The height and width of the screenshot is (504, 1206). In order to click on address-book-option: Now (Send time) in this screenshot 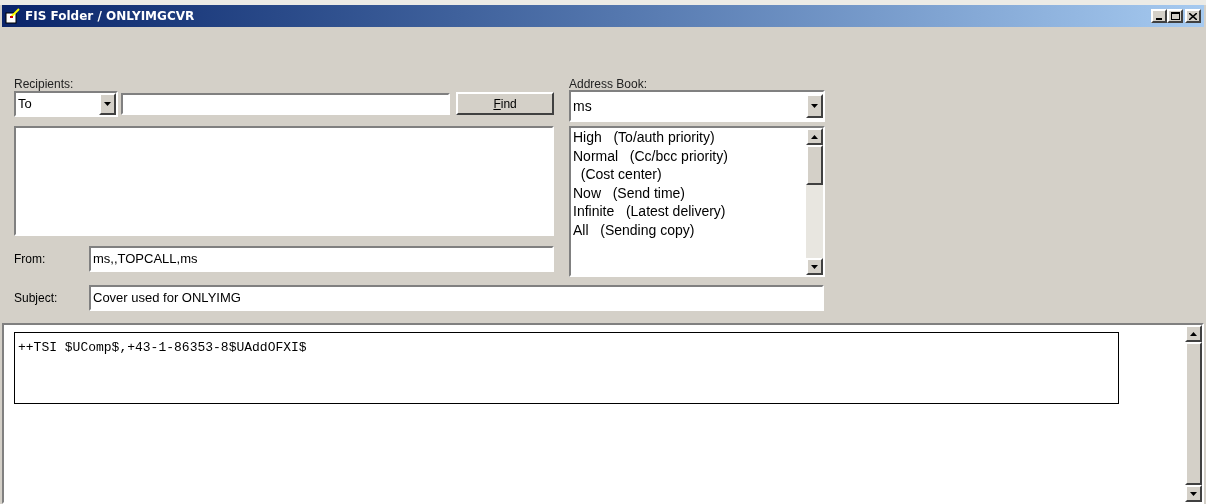, I will do `click(689, 192)`.